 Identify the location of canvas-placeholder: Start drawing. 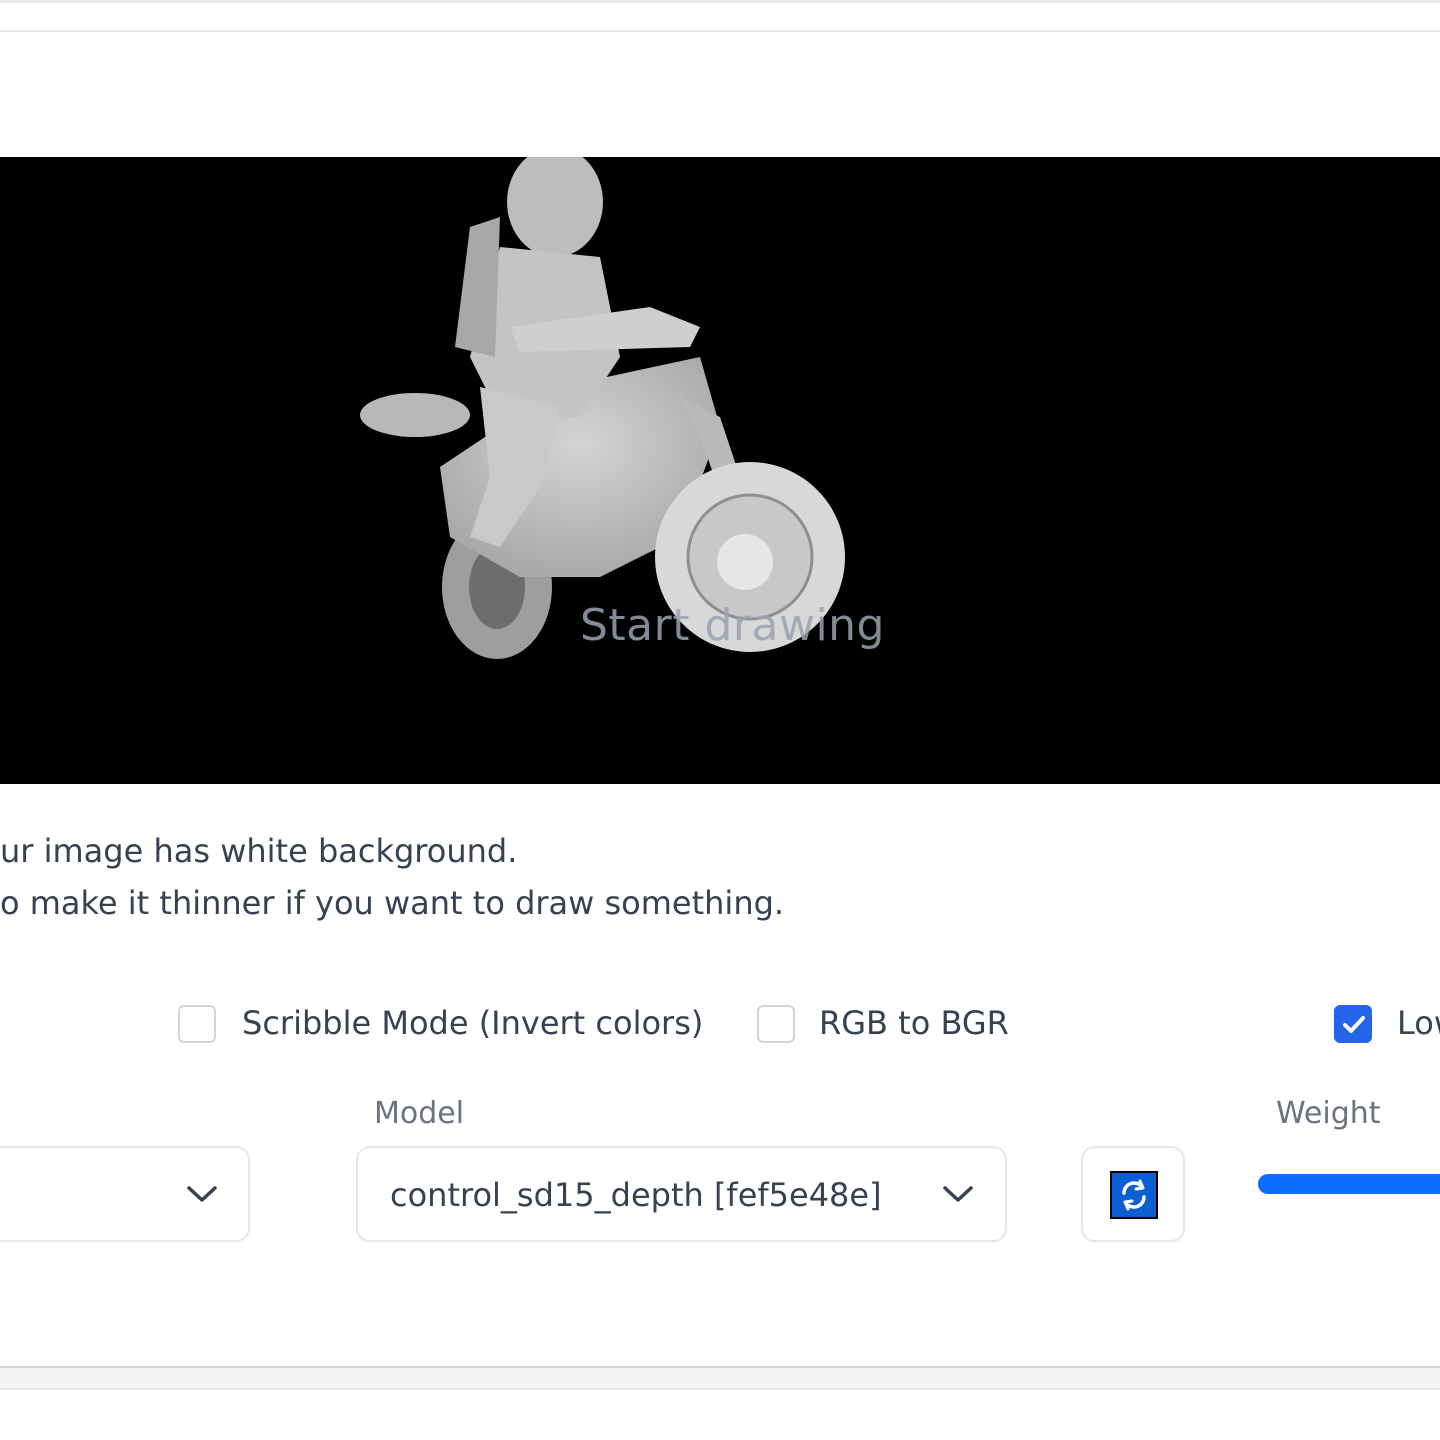
(732, 625).